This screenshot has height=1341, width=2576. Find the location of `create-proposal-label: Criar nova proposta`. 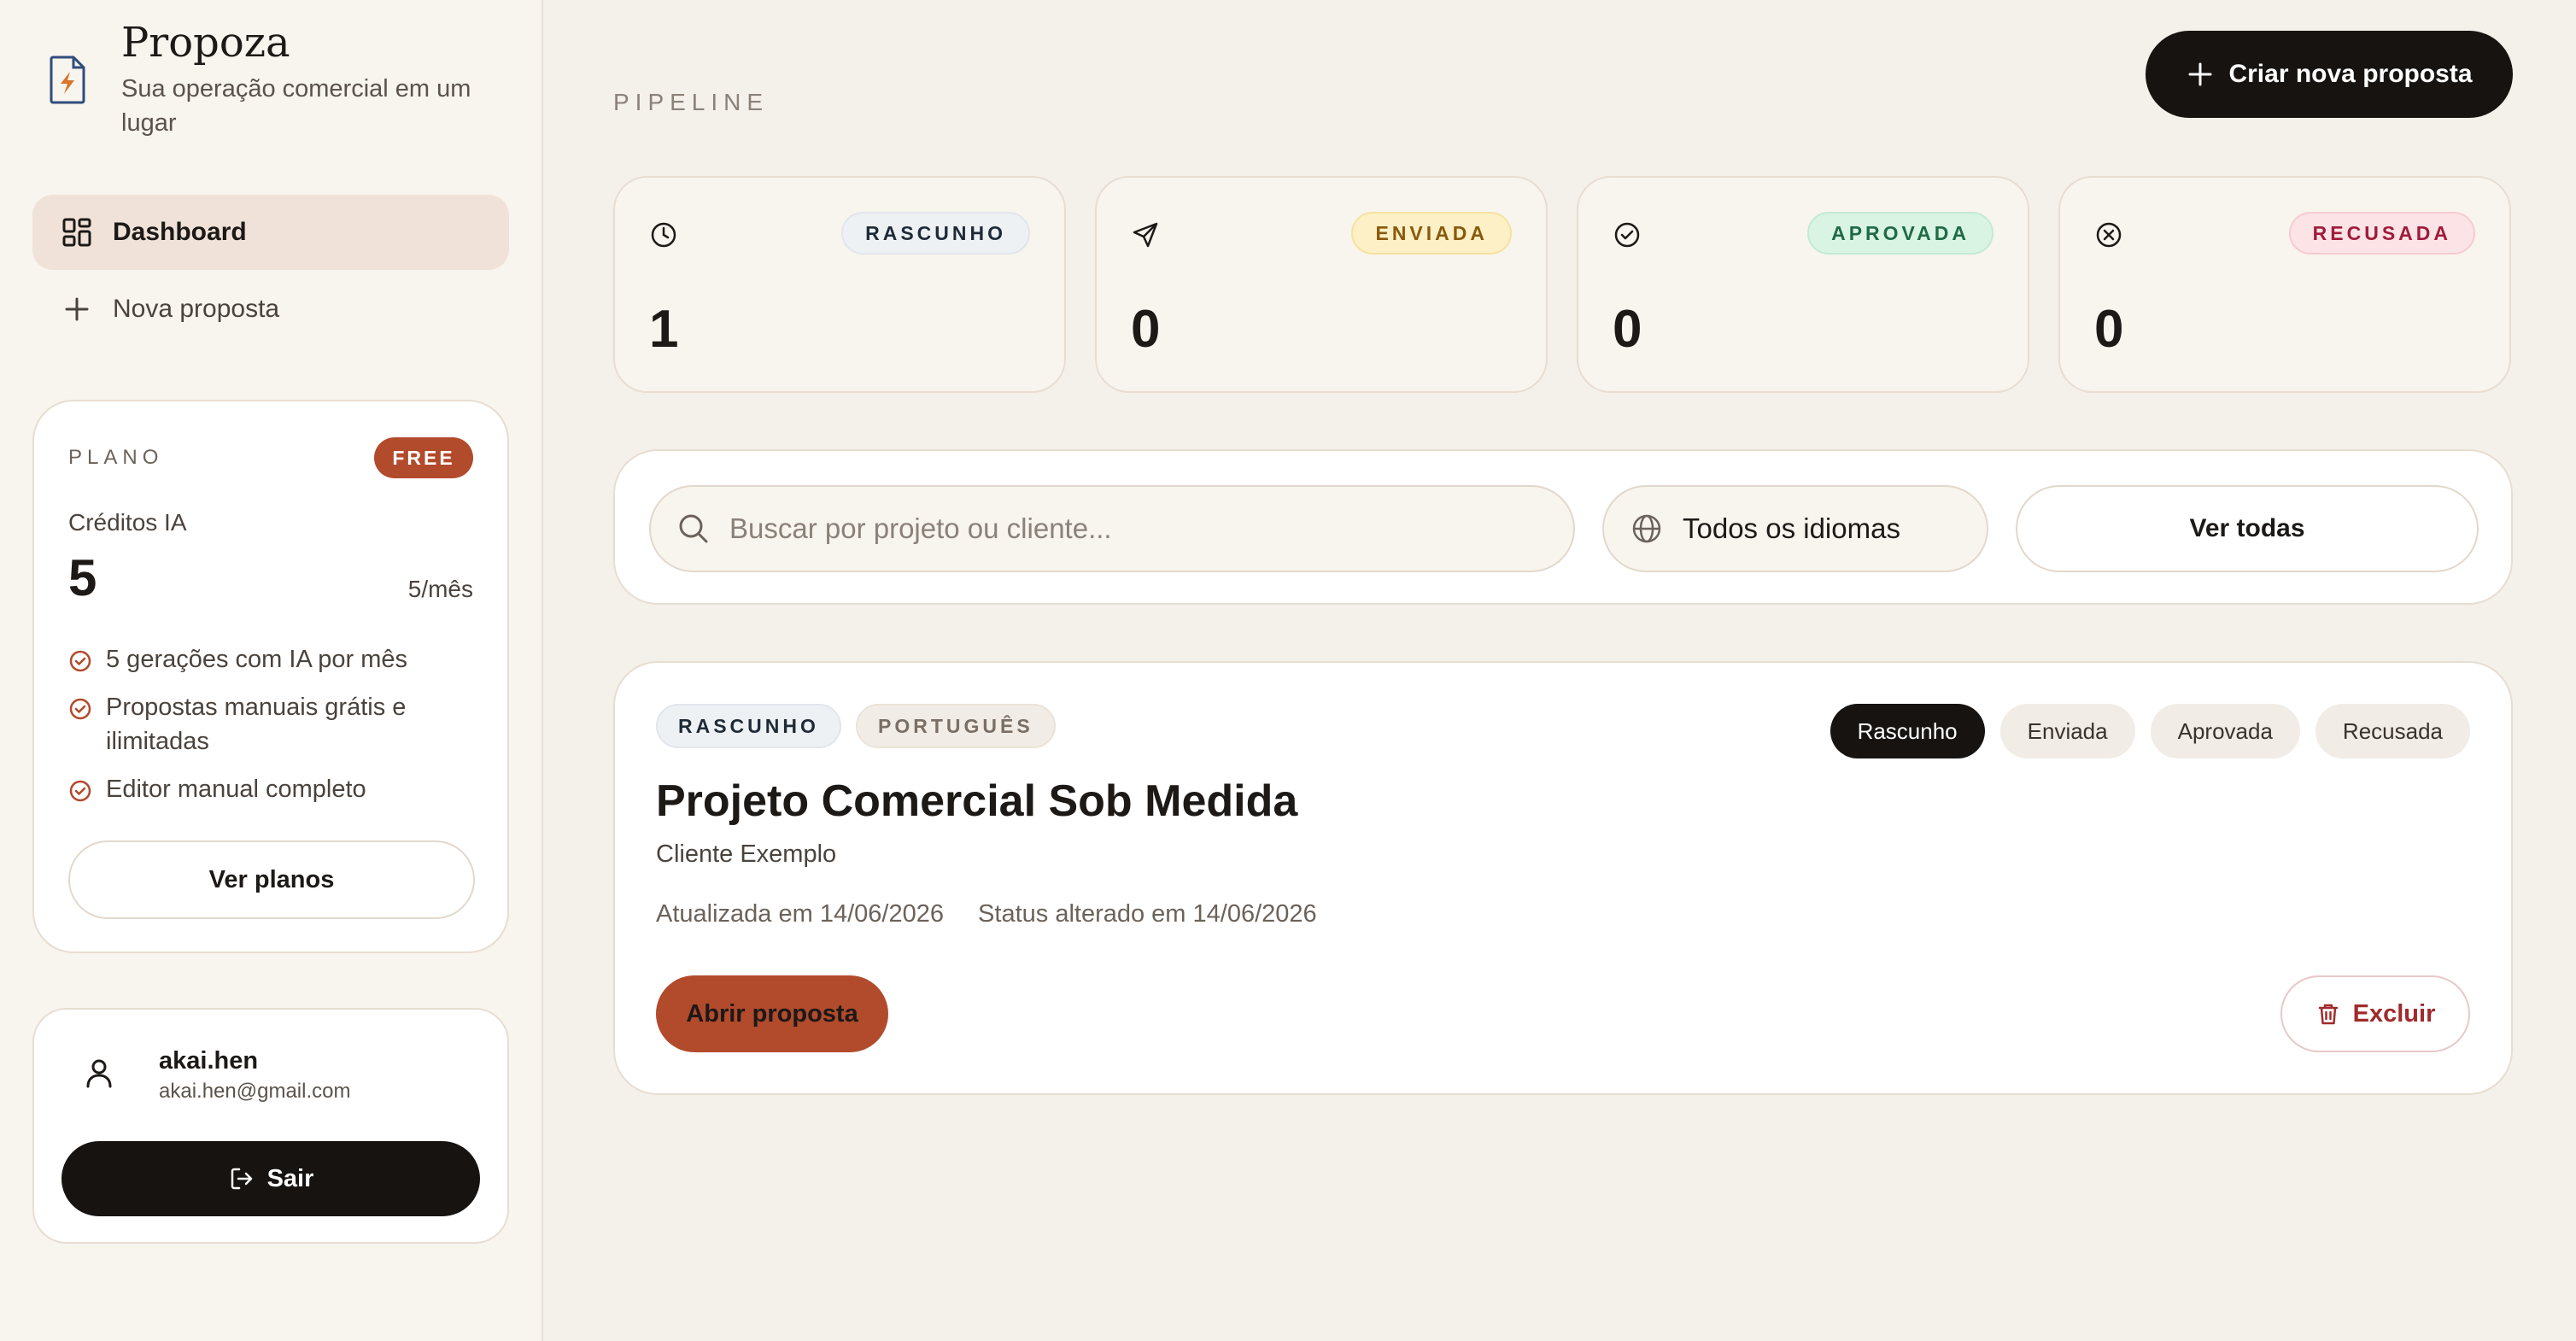

create-proposal-label: Criar nova proposta is located at coordinates (2350, 74).